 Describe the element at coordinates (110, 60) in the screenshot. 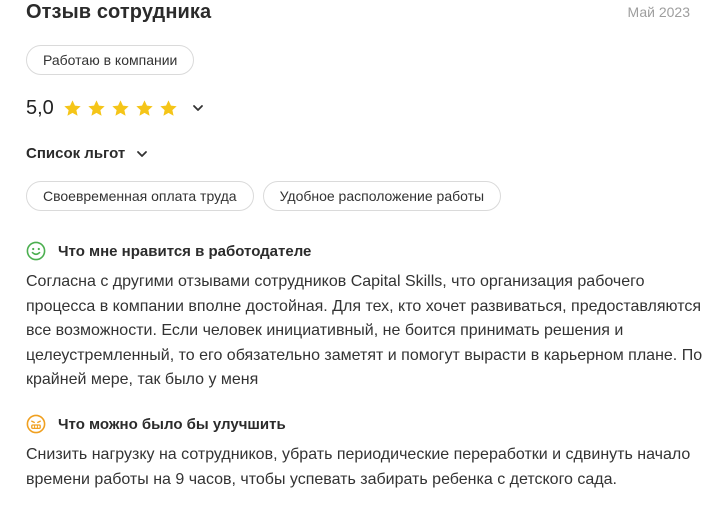

I see `employment-status-chip: Работаю в компании` at that location.